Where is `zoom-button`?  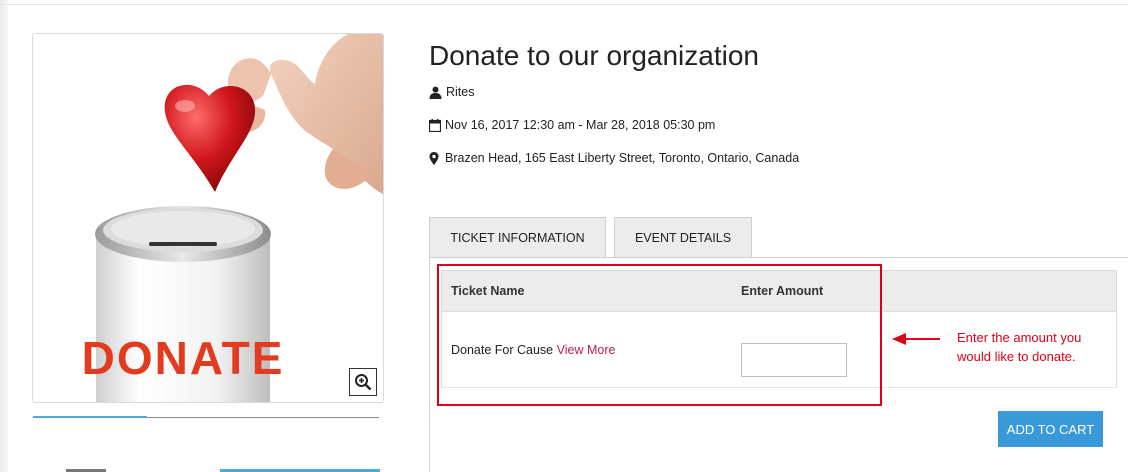 zoom-button is located at coordinates (363, 382).